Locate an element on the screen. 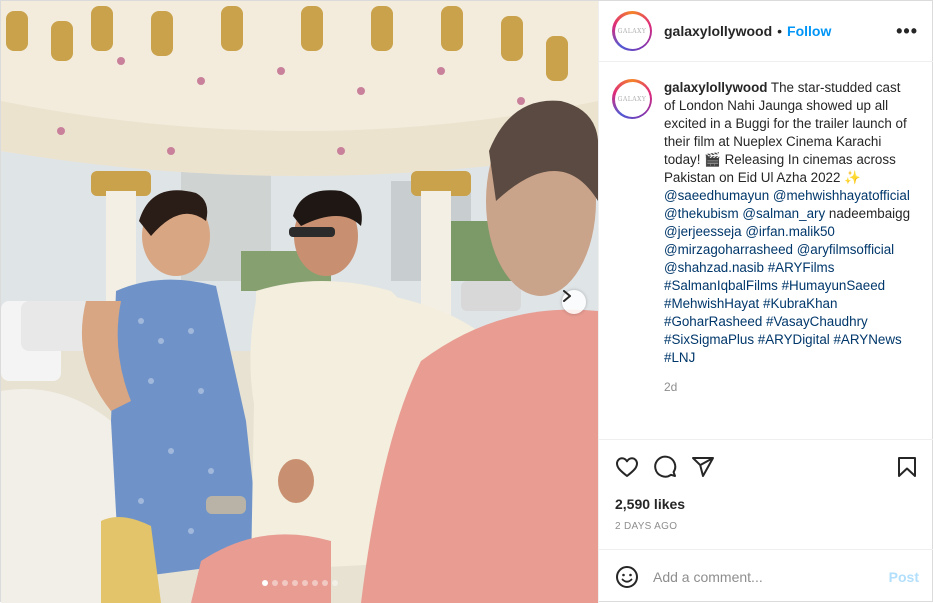 The image size is (933, 603). caption-plain-name: nadeembaigg is located at coordinates (868, 213).